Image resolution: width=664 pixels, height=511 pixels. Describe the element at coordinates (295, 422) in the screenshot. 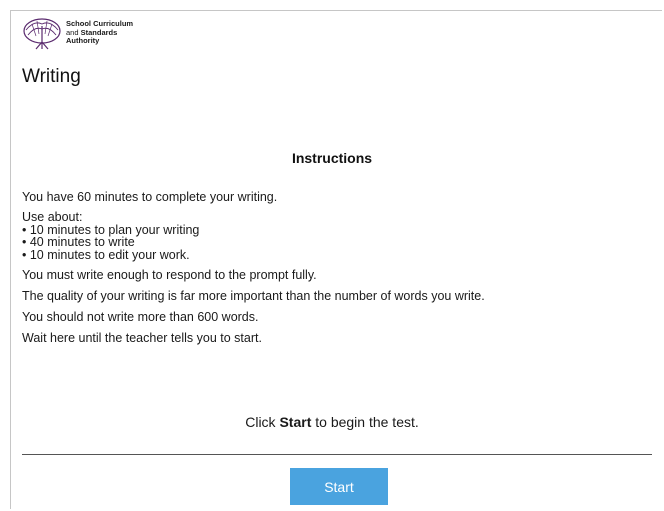

I see `start-prompt-bold: Start` at that location.